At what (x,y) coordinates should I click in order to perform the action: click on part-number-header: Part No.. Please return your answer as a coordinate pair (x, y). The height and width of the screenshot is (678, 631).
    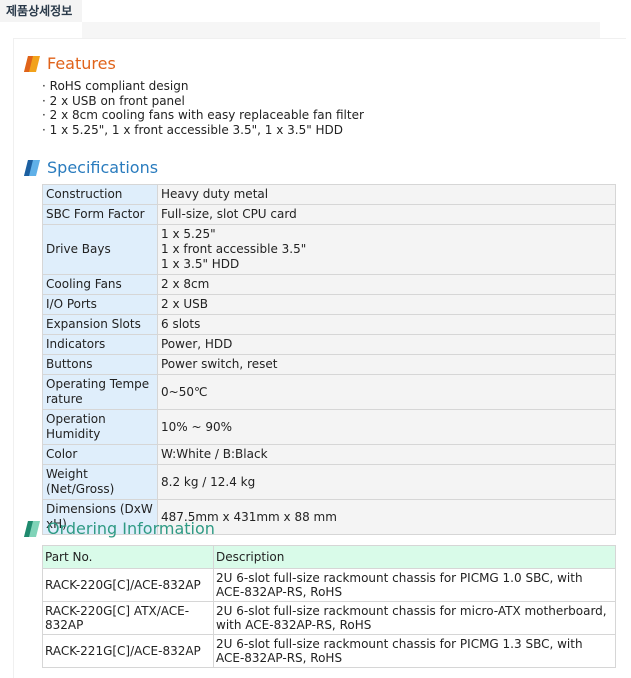
    Looking at the image, I should click on (128, 557).